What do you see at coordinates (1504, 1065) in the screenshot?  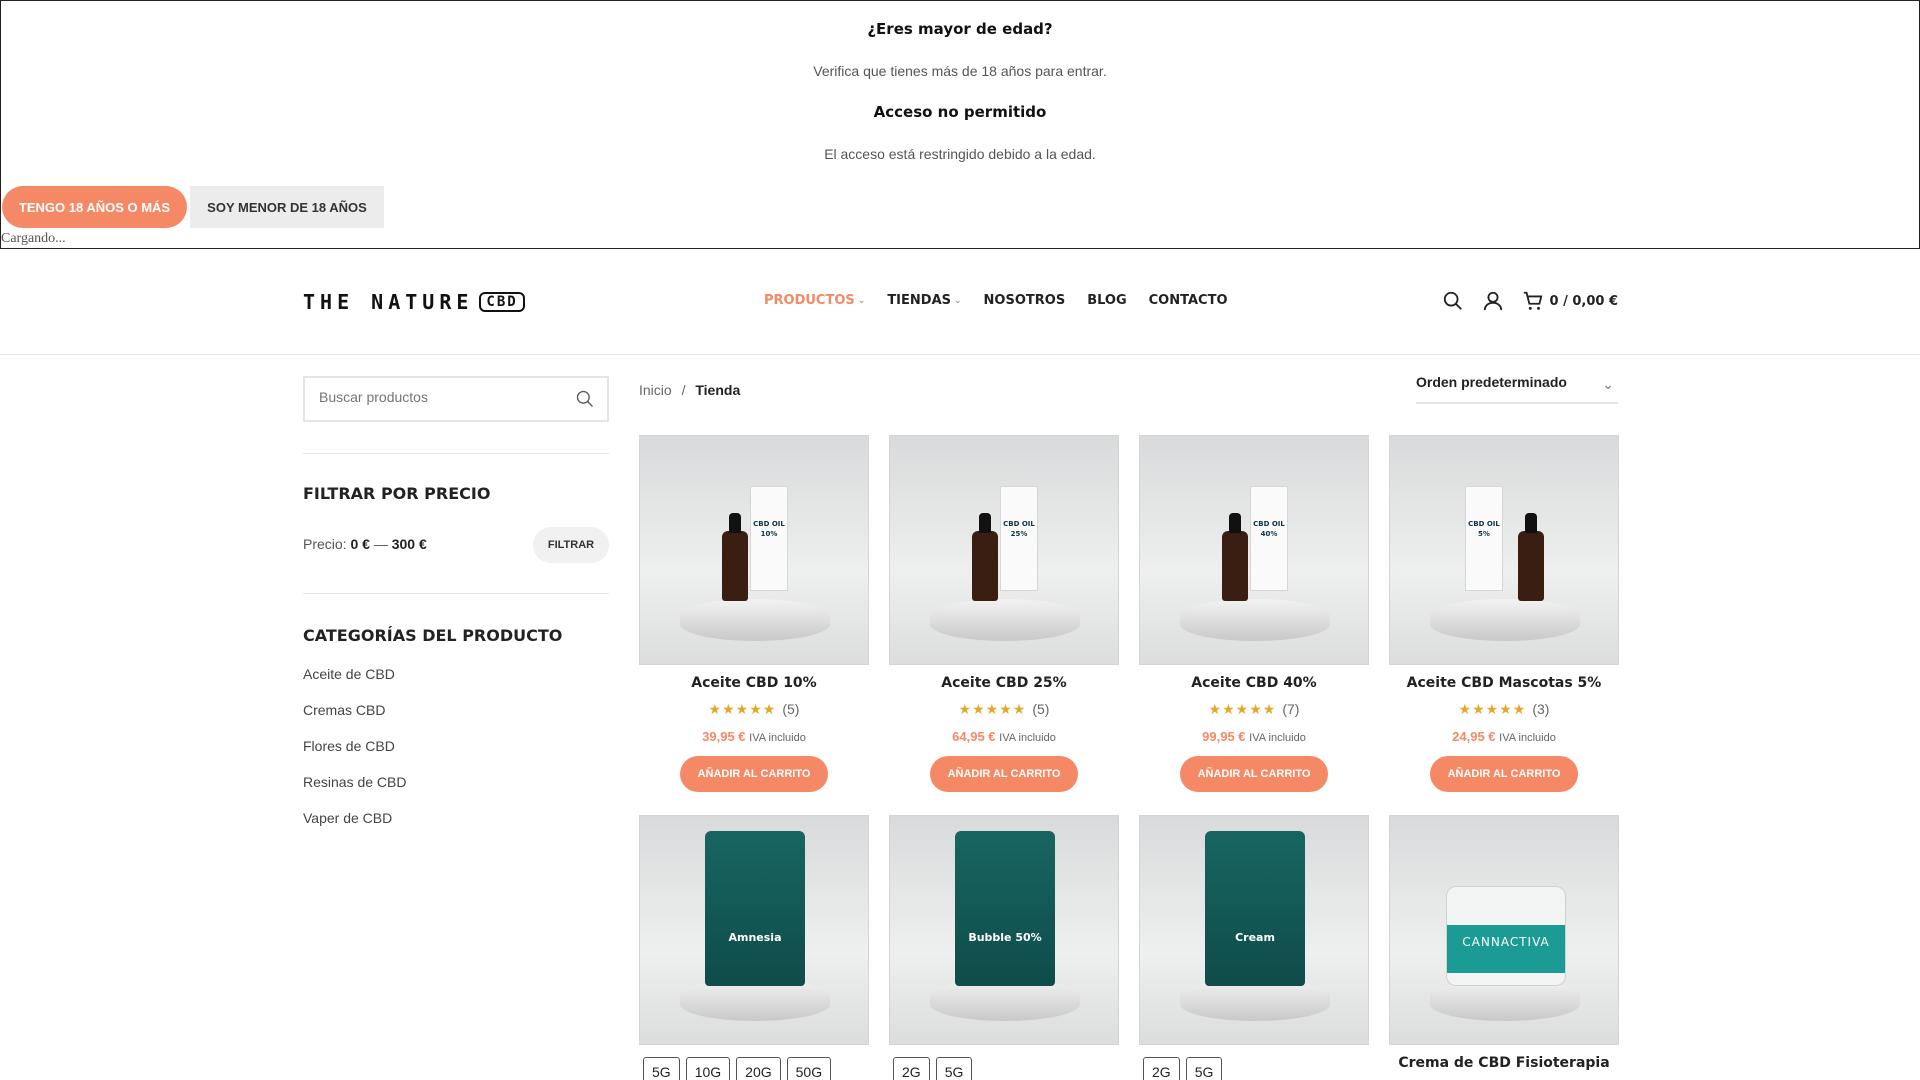 I see `product-title: Crema de CBD Fisioterapia` at bounding box center [1504, 1065].